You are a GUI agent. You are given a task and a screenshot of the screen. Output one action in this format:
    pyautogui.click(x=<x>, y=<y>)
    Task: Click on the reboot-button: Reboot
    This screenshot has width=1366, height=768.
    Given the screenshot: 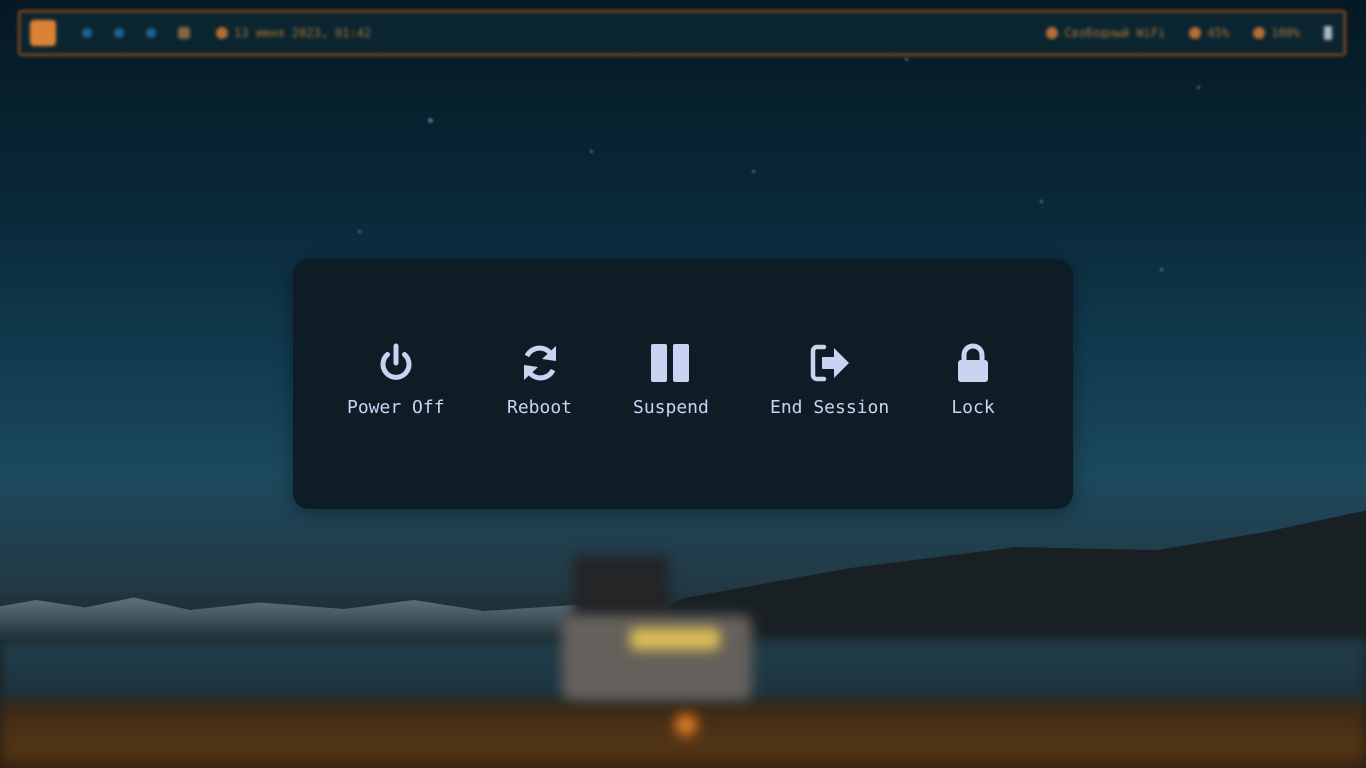 What is the action you would take?
    pyautogui.click(x=539, y=379)
    